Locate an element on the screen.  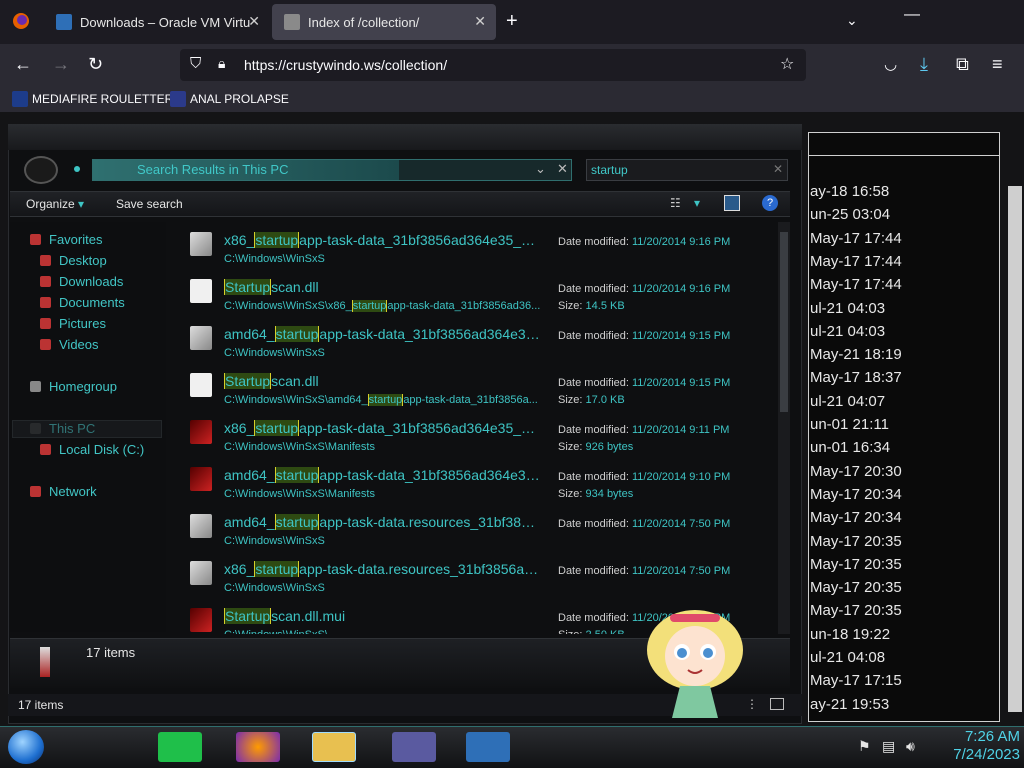
search-clear-icon: ✕ is located at coordinates (778, 169).